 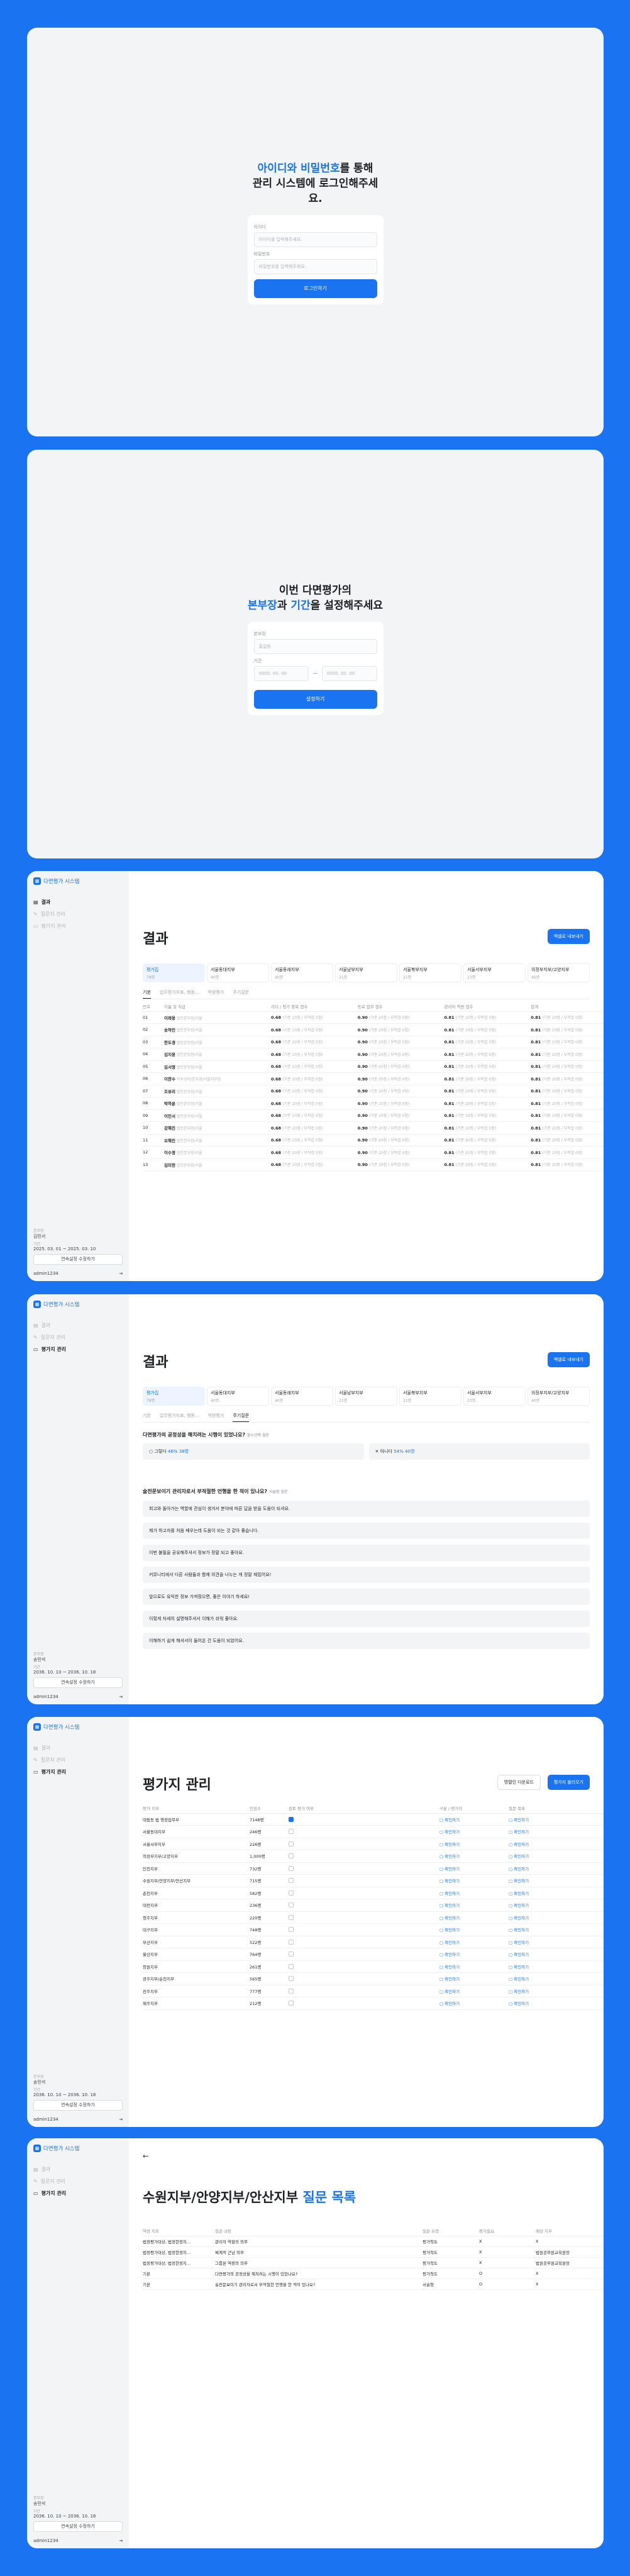 I want to click on login-button: 로그인하기, so click(x=315, y=288).